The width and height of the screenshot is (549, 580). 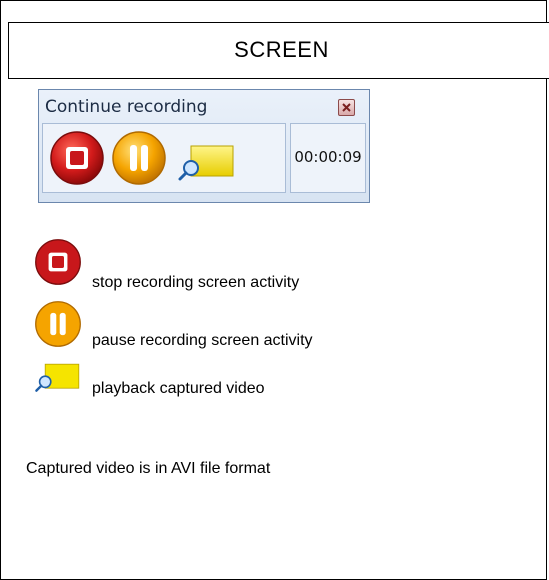 I want to click on header-box: SCREEN, so click(x=278, y=50).